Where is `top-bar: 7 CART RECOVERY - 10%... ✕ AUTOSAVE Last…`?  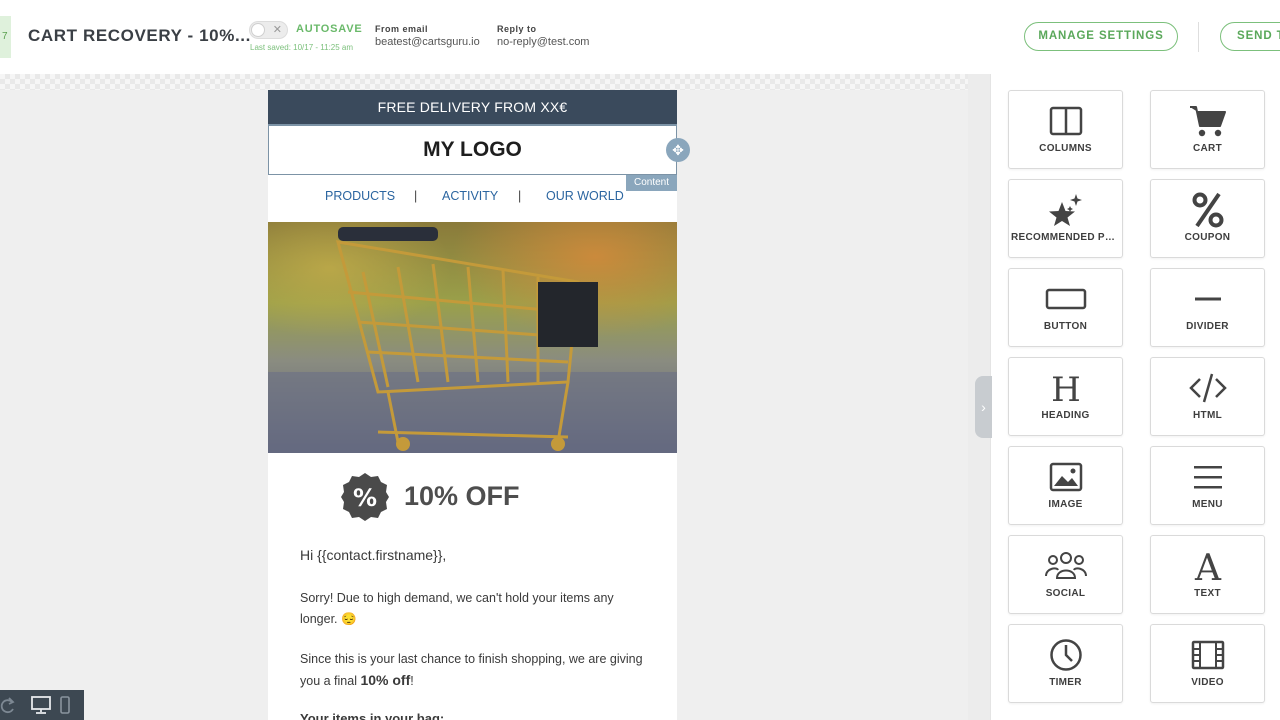 top-bar: 7 CART RECOVERY - 10%... ✕ AUTOSAVE Last… is located at coordinates (640, 37).